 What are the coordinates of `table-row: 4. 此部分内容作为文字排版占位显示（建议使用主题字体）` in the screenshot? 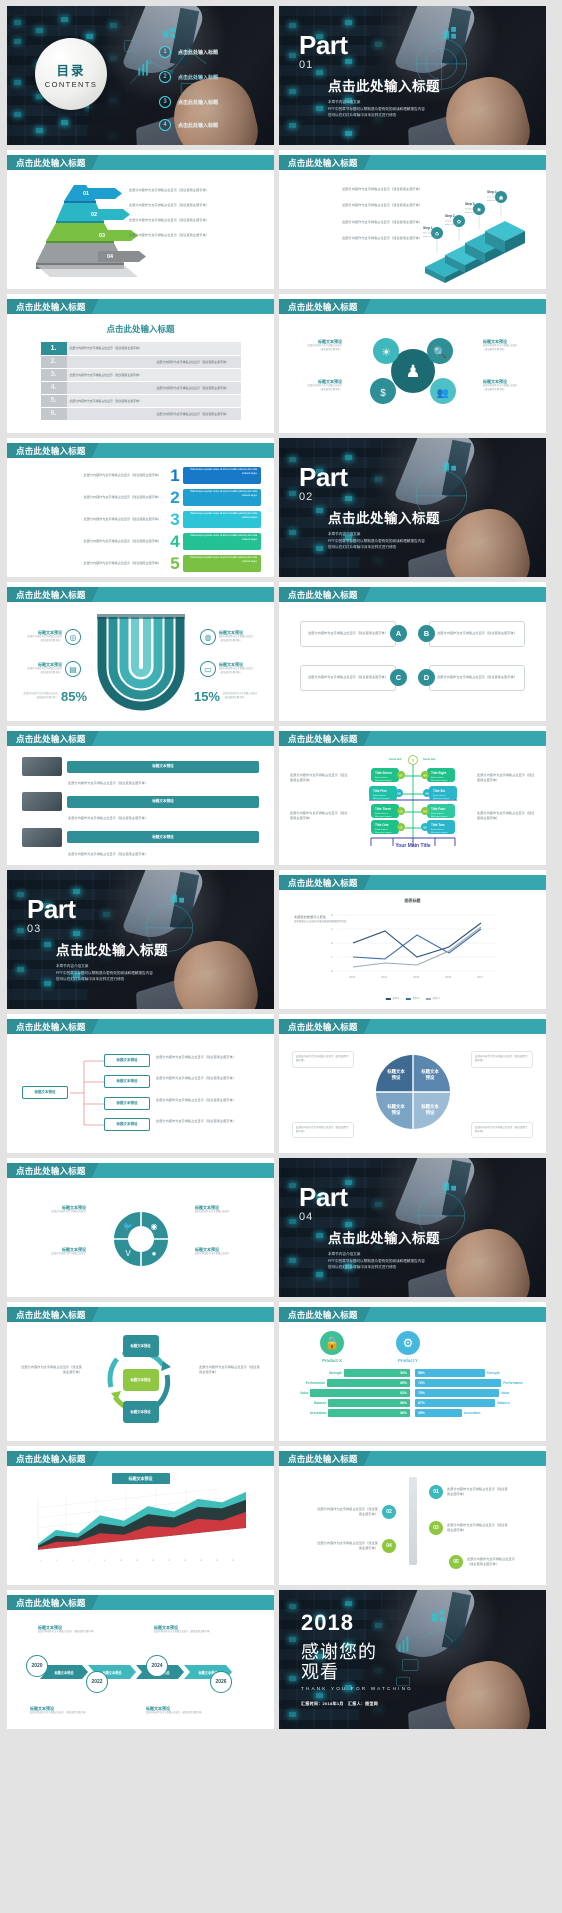 It's located at (140, 388).